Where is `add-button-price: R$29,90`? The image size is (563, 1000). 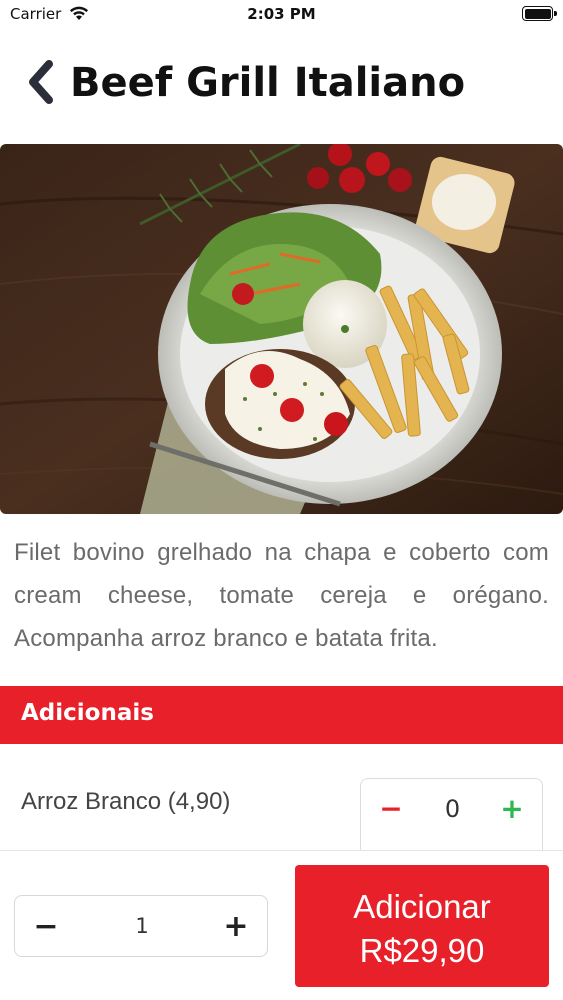
add-button-price: R$29,90 is located at coordinates (422, 950).